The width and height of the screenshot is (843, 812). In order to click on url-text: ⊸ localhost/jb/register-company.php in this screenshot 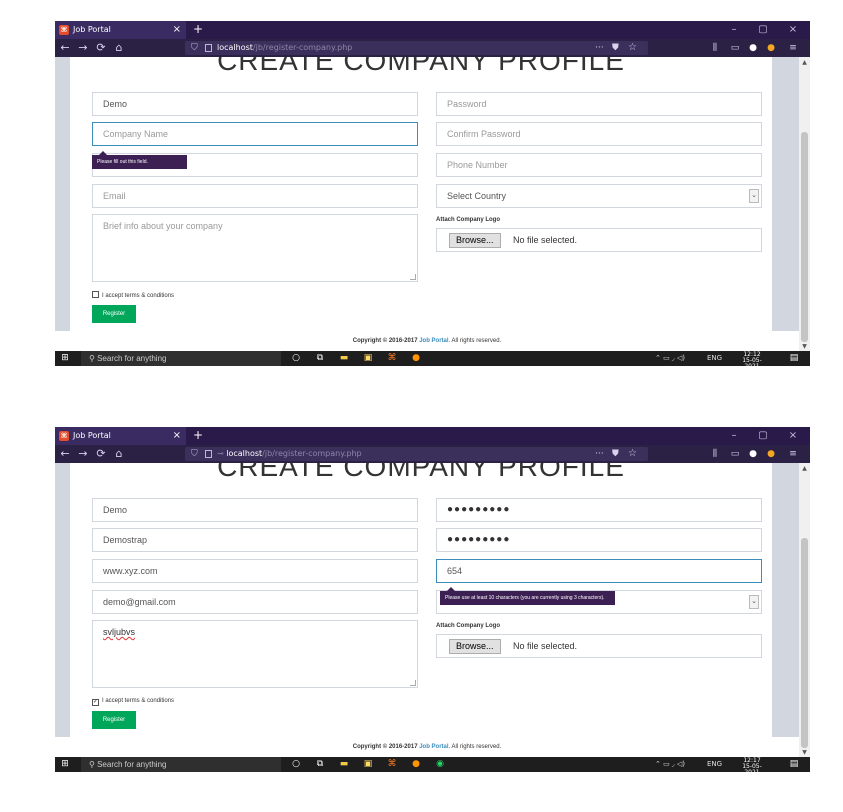, I will do `click(289, 454)`.